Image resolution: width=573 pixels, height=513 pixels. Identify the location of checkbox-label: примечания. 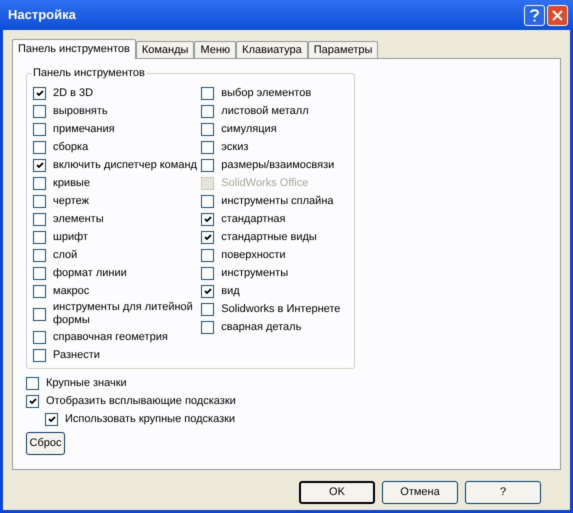
(84, 129).